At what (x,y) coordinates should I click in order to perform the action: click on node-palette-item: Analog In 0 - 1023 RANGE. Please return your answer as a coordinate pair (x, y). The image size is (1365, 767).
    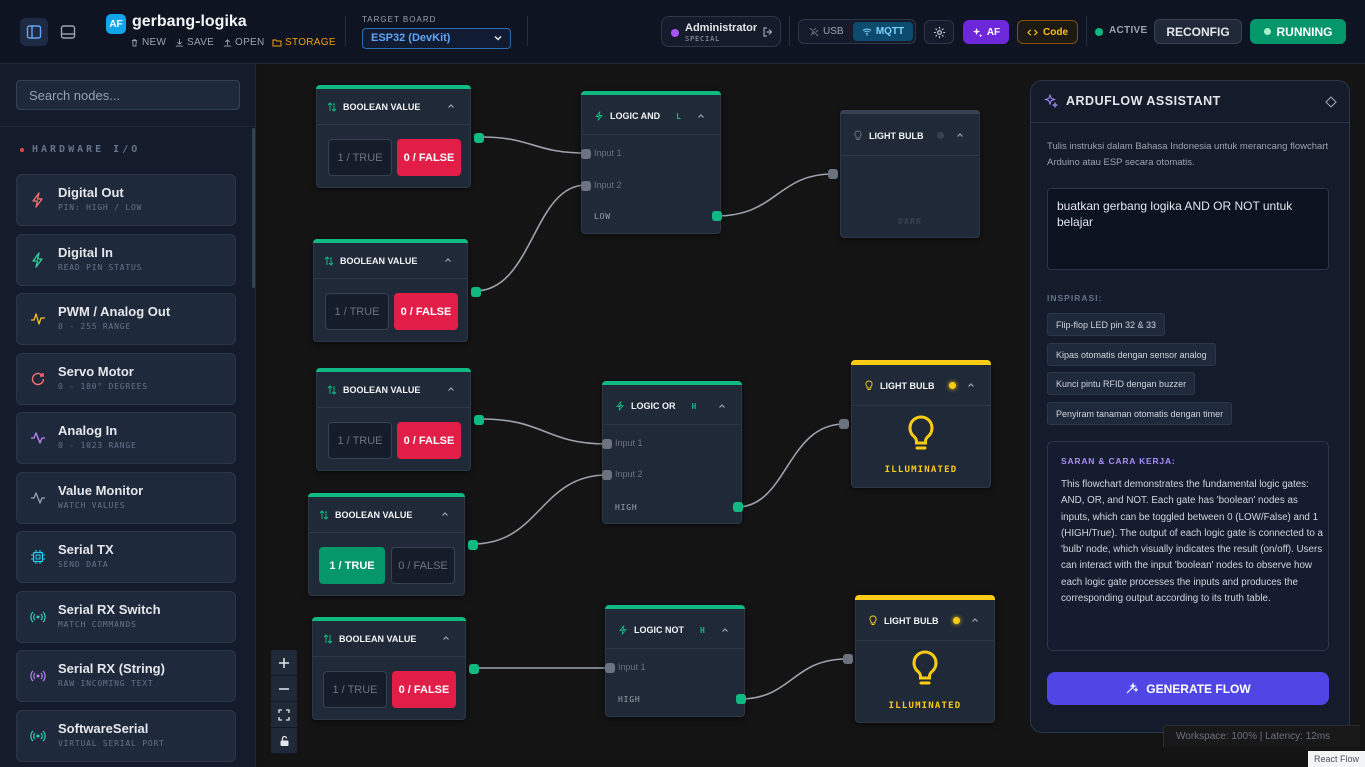
    Looking at the image, I should click on (126, 438).